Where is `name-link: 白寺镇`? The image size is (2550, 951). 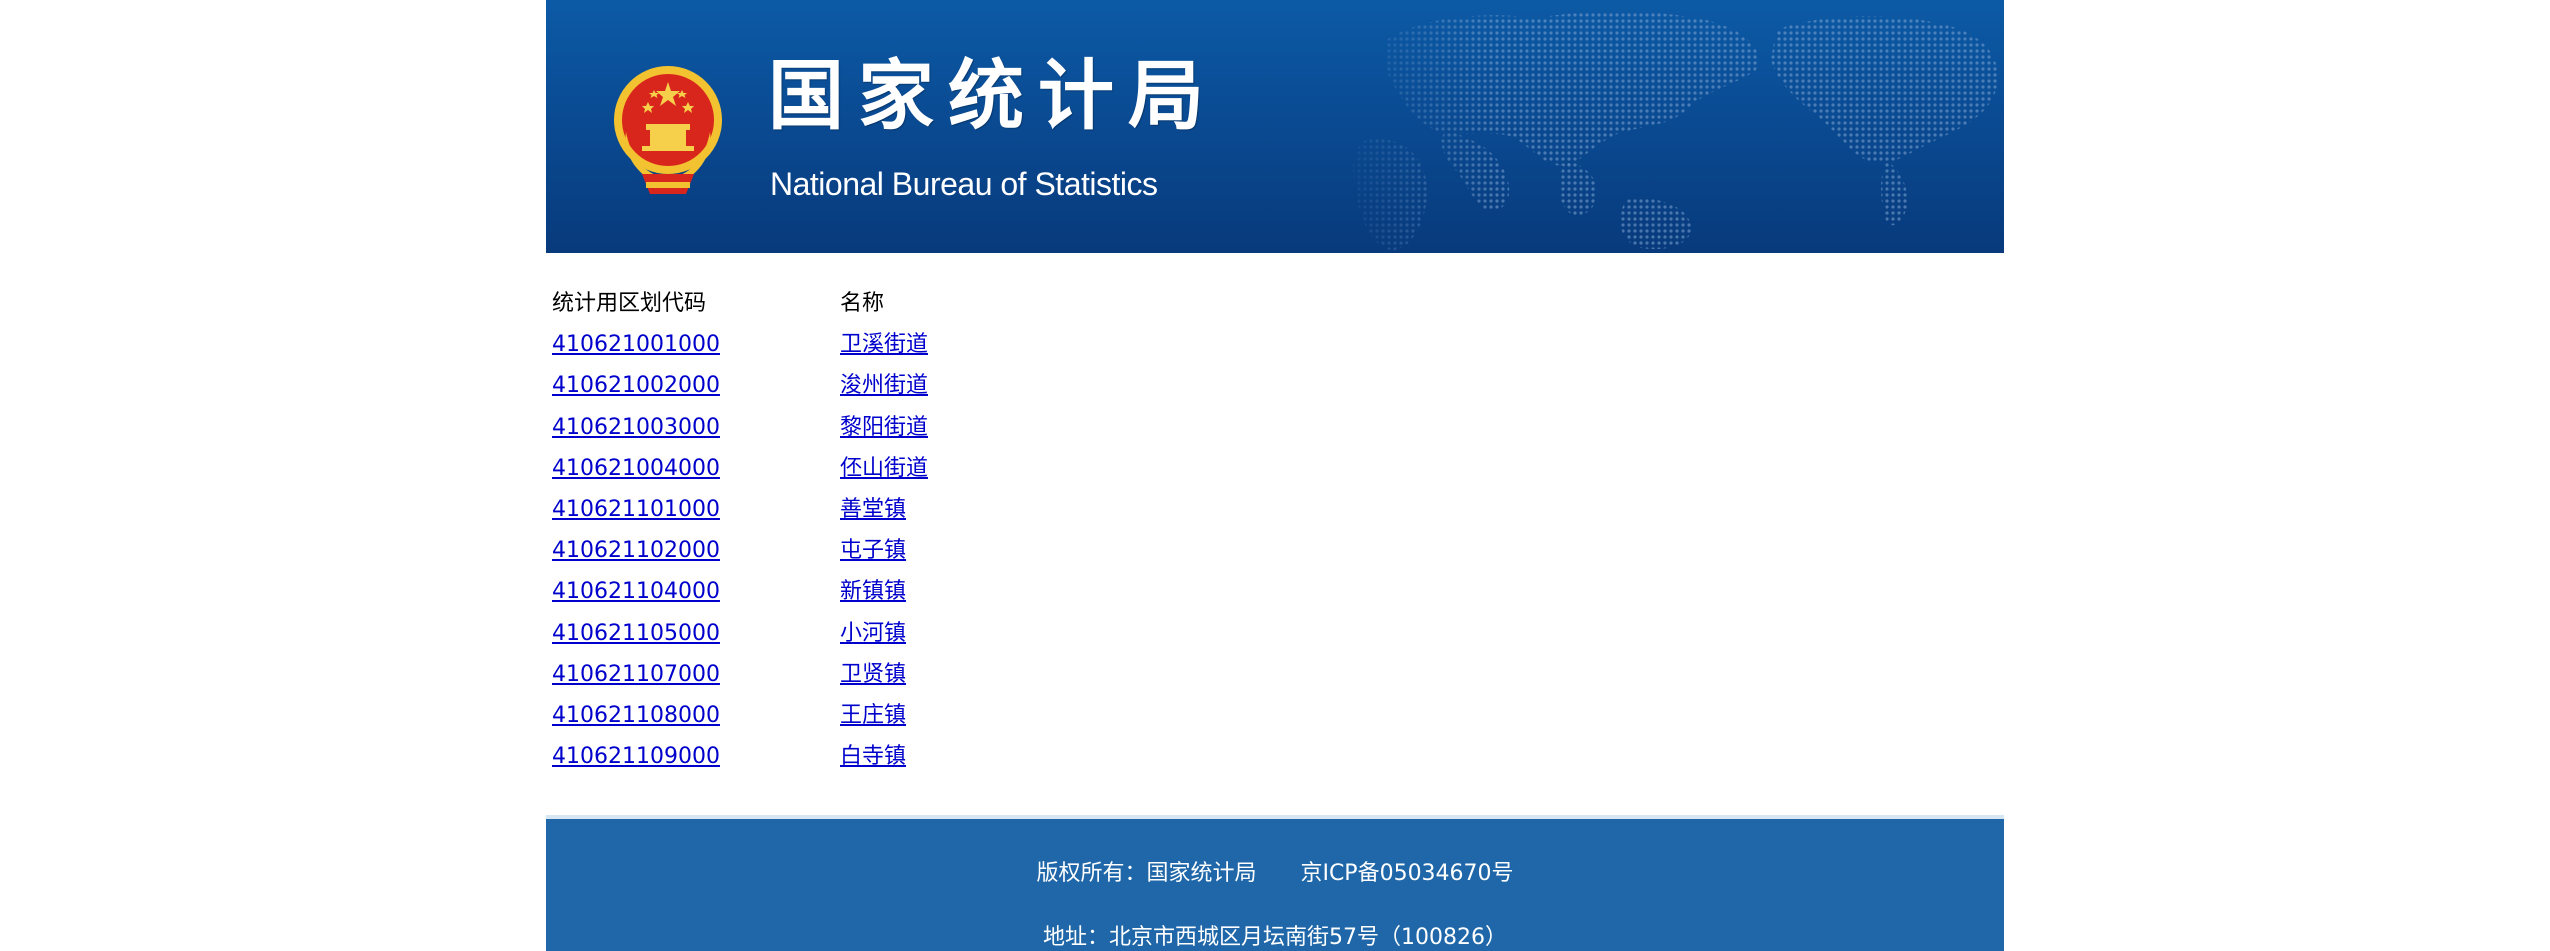 name-link: 白寺镇 is located at coordinates (873, 756).